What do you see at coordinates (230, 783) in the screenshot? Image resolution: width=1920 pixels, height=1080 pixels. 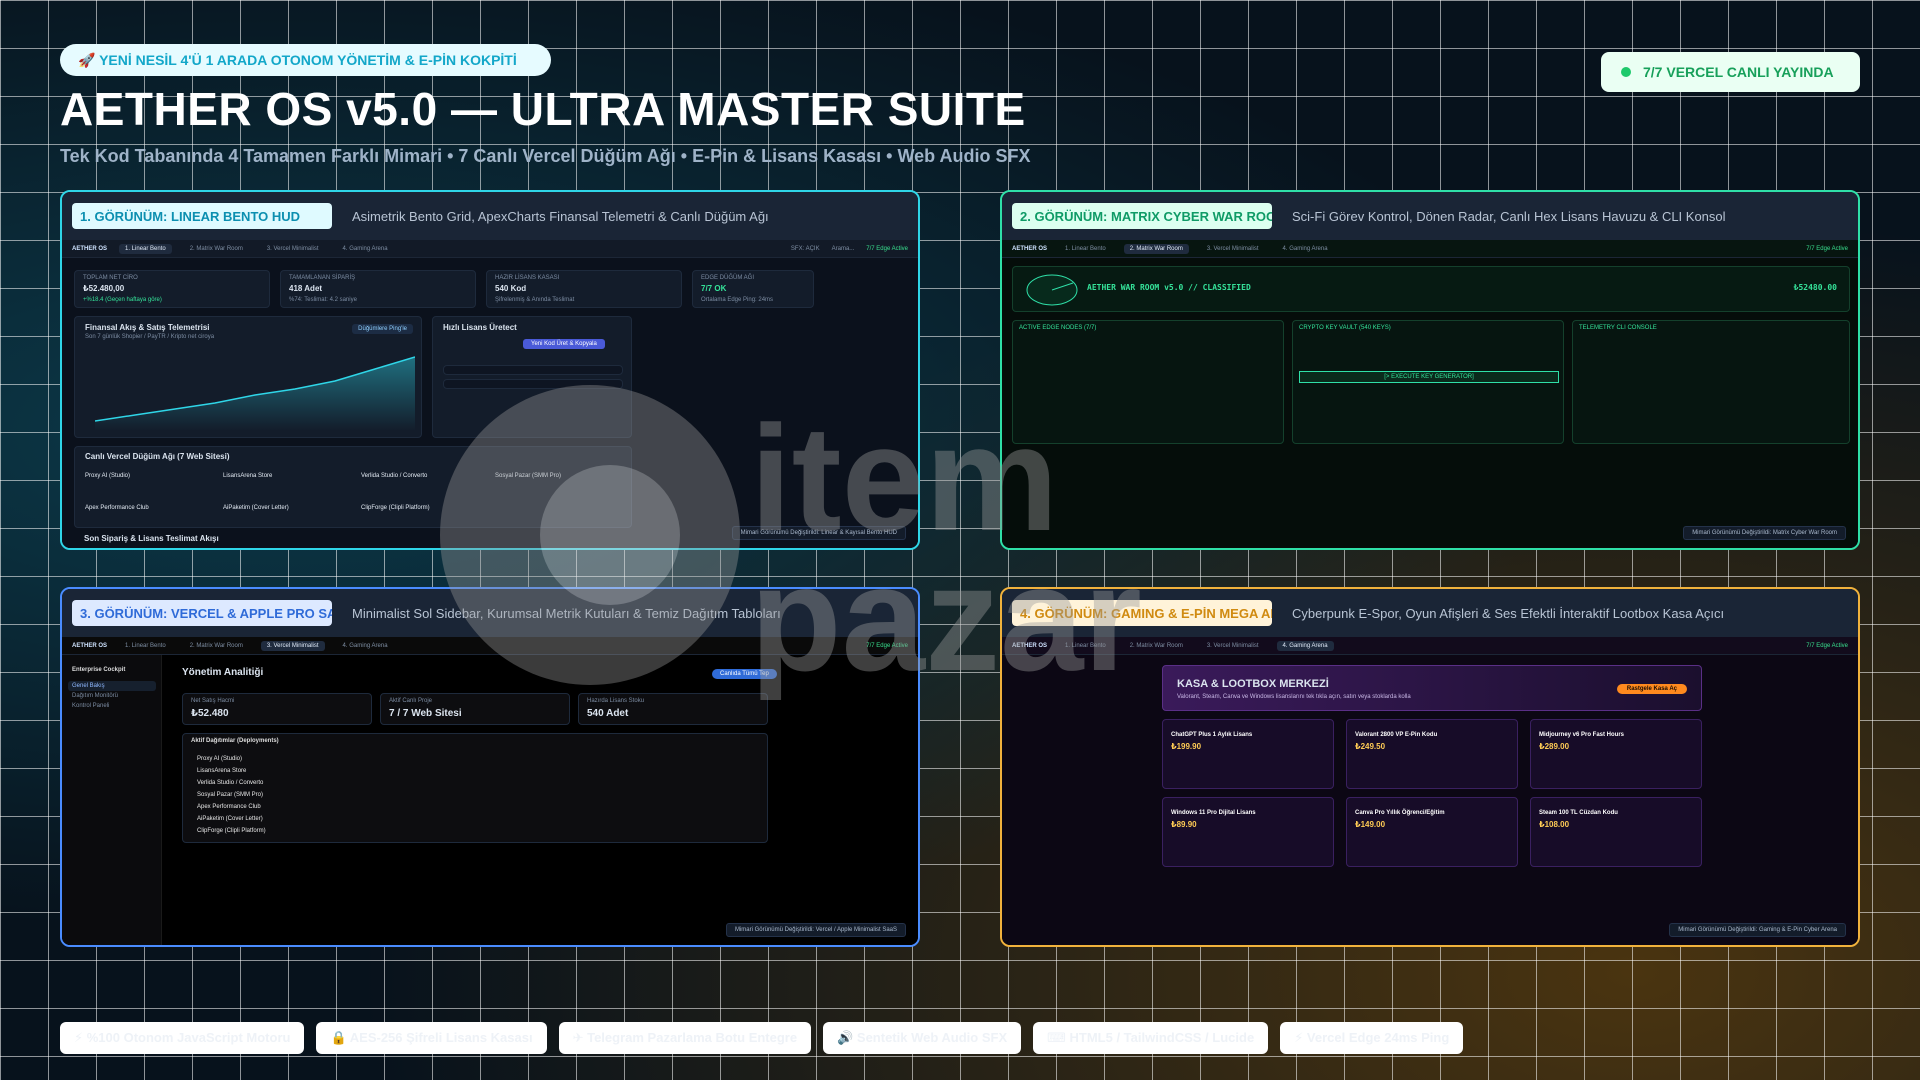 I see `table-row: Verlida Studio / Converto` at bounding box center [230, 783].